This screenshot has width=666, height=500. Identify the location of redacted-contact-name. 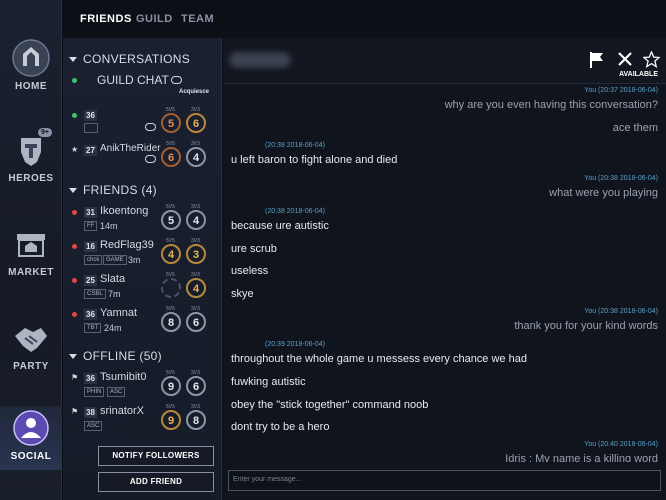
(260, 60).